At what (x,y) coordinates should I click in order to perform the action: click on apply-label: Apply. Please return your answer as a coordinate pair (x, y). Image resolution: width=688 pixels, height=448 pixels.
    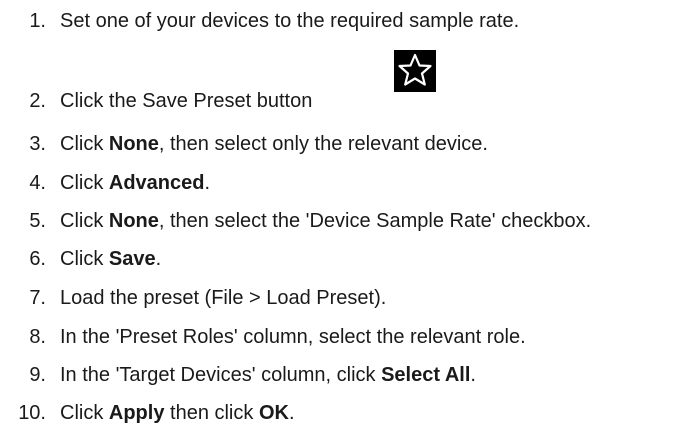
    Looking at the image, I should click on (136, 413).